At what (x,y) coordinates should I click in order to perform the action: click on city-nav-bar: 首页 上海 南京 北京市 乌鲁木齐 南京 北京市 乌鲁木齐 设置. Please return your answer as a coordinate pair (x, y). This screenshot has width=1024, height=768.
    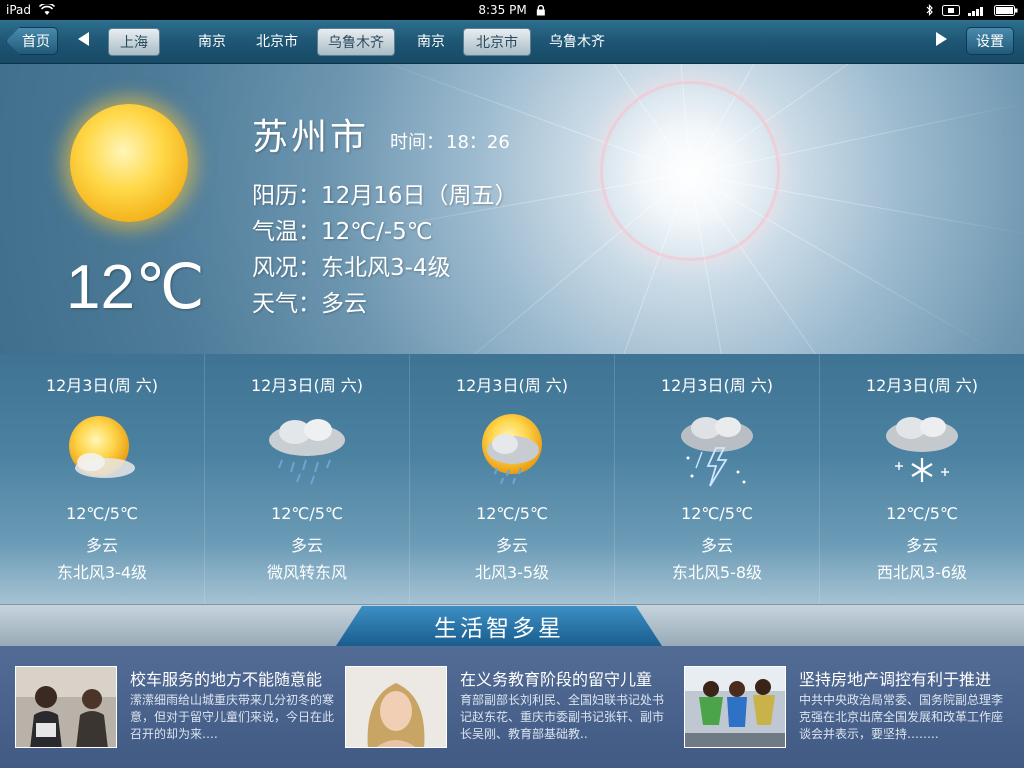
    Looking at the image, I should click on (512, 42).